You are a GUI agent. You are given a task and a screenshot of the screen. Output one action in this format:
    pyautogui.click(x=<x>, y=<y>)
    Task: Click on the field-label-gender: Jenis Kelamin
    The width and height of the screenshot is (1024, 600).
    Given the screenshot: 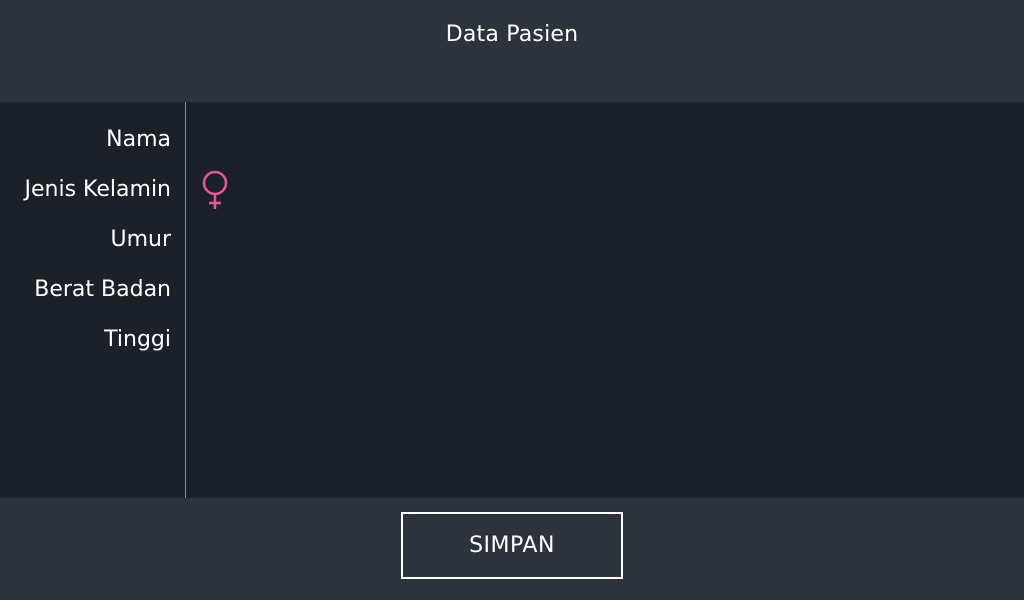 What is the action you would take?
    pyautogui.click(x=97, y=189)
    